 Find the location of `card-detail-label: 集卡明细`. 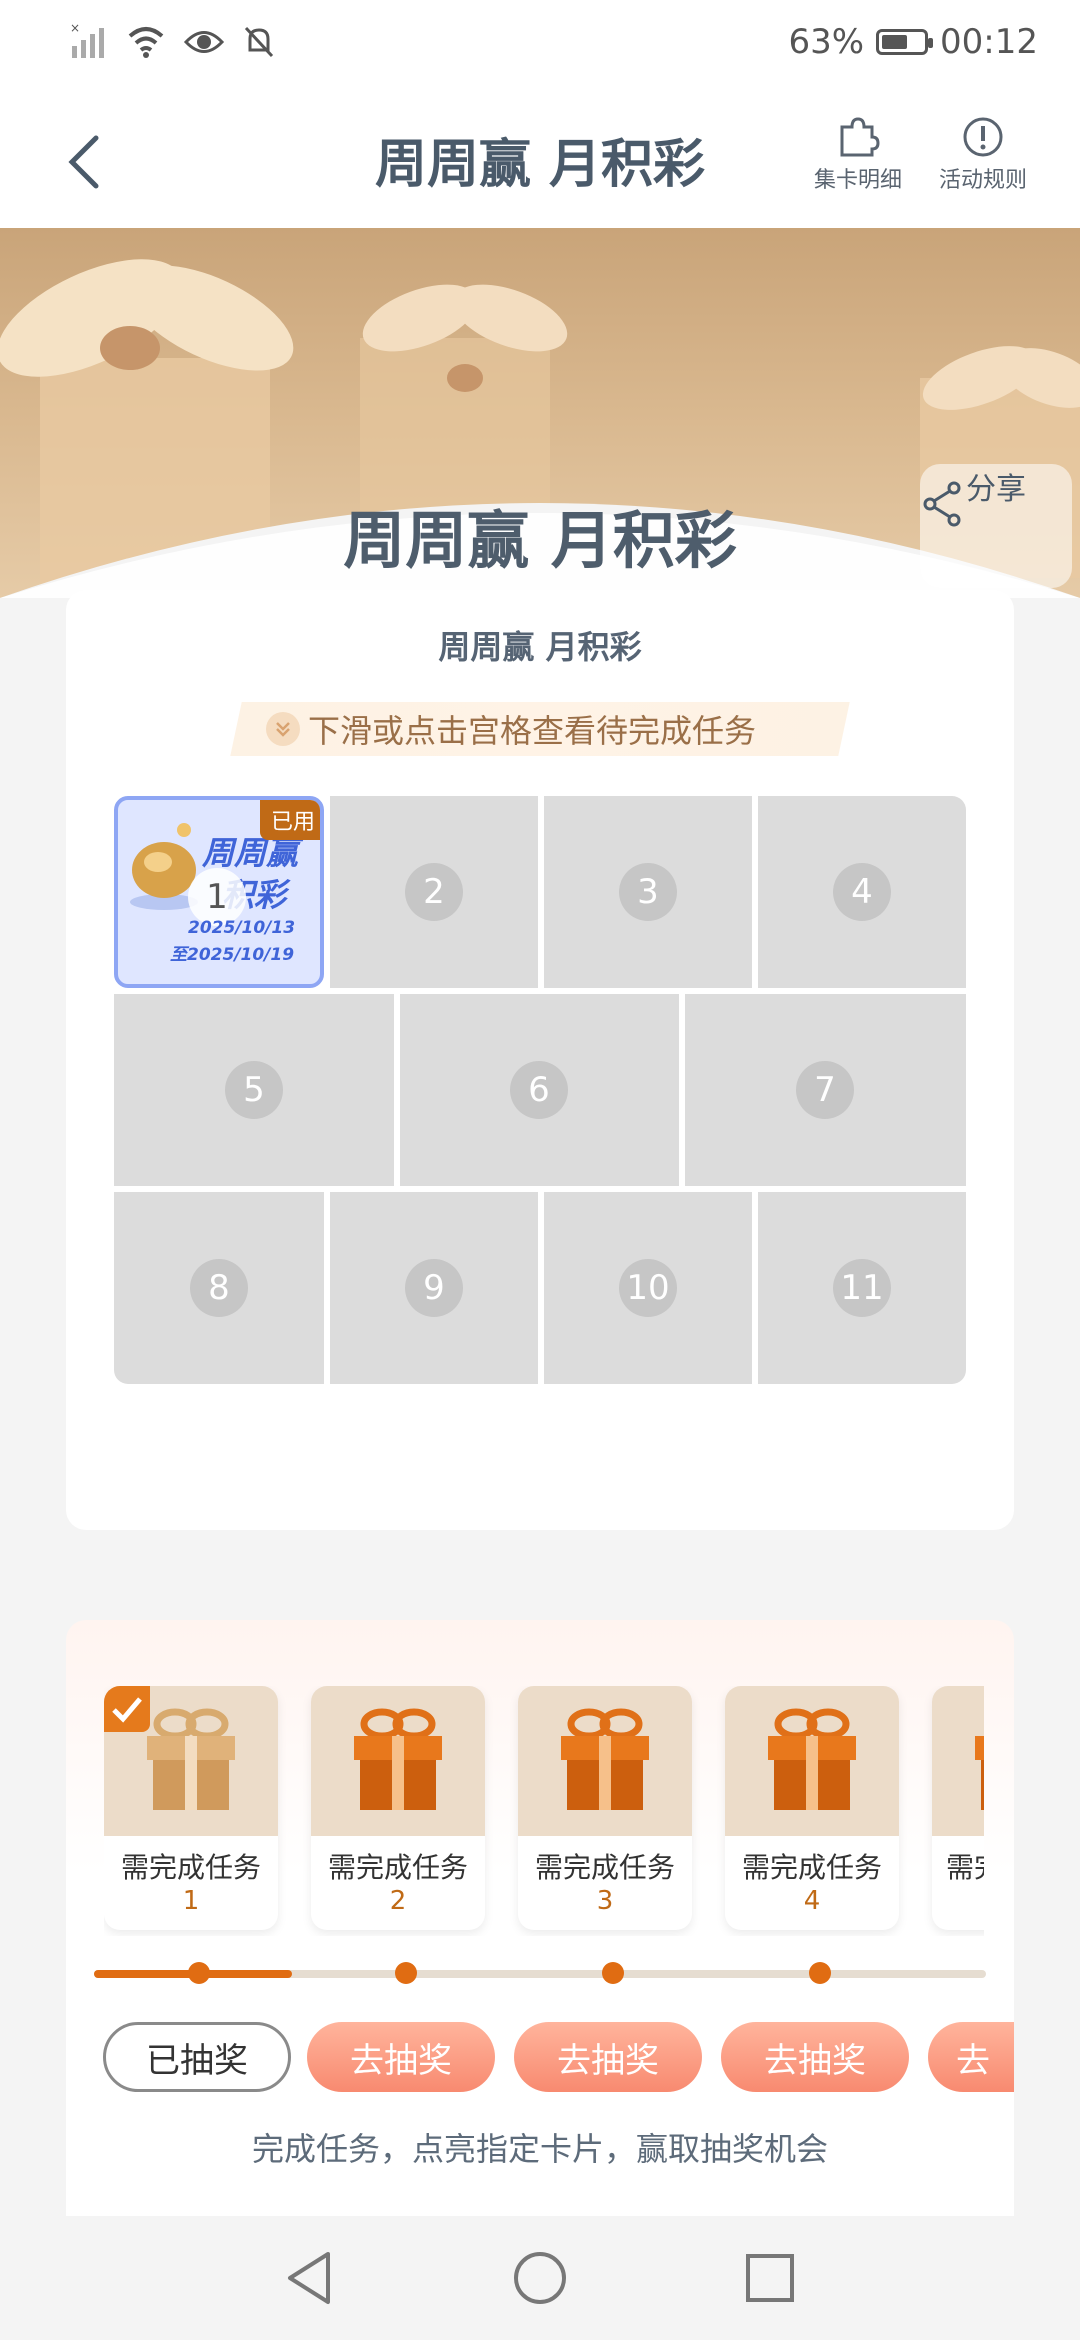

card-detail-label: 集卡明细 is located at coordinates (857, 180).